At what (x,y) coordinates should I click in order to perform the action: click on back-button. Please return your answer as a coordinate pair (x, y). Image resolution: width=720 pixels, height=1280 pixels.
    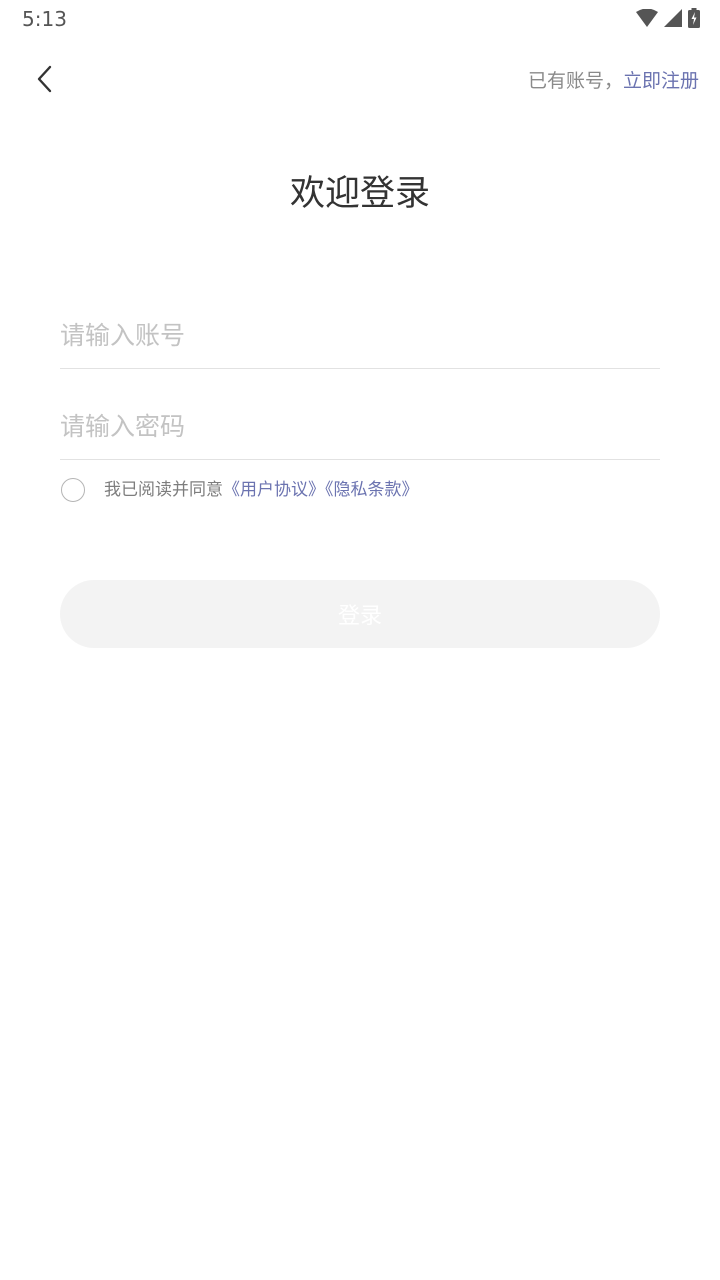
    Looking at the image, I should click on (45, 81).